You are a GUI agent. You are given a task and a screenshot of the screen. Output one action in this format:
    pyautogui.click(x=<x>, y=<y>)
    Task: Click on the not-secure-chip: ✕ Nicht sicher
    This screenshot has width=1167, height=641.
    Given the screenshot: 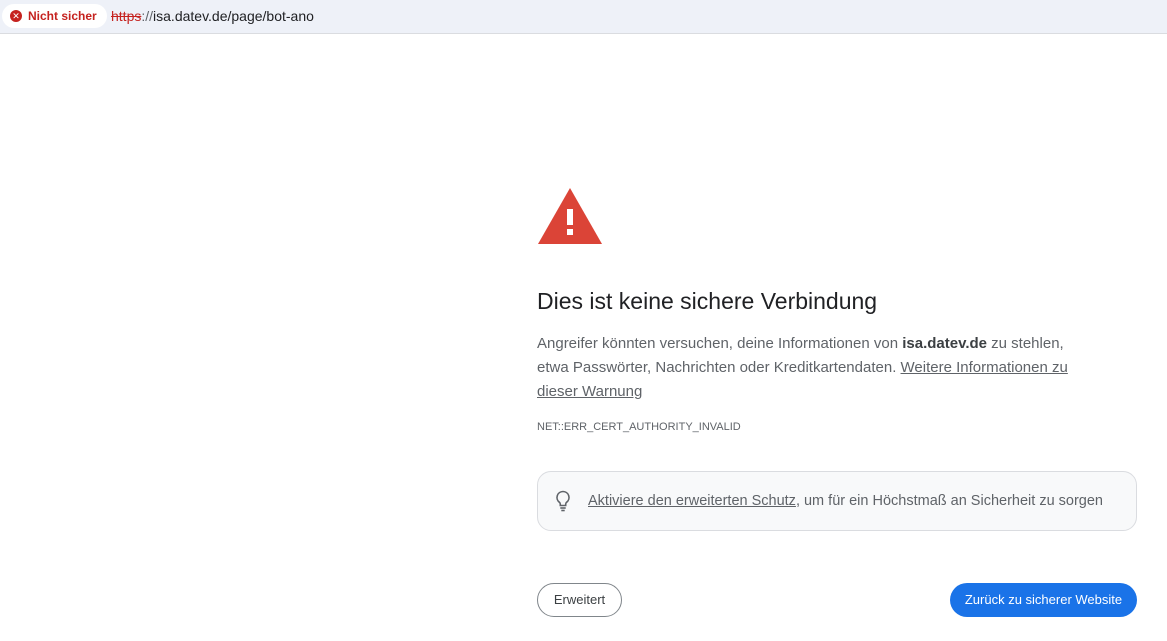 What is the action you would take?
    pyautogui.click(x=54, y=16)
    